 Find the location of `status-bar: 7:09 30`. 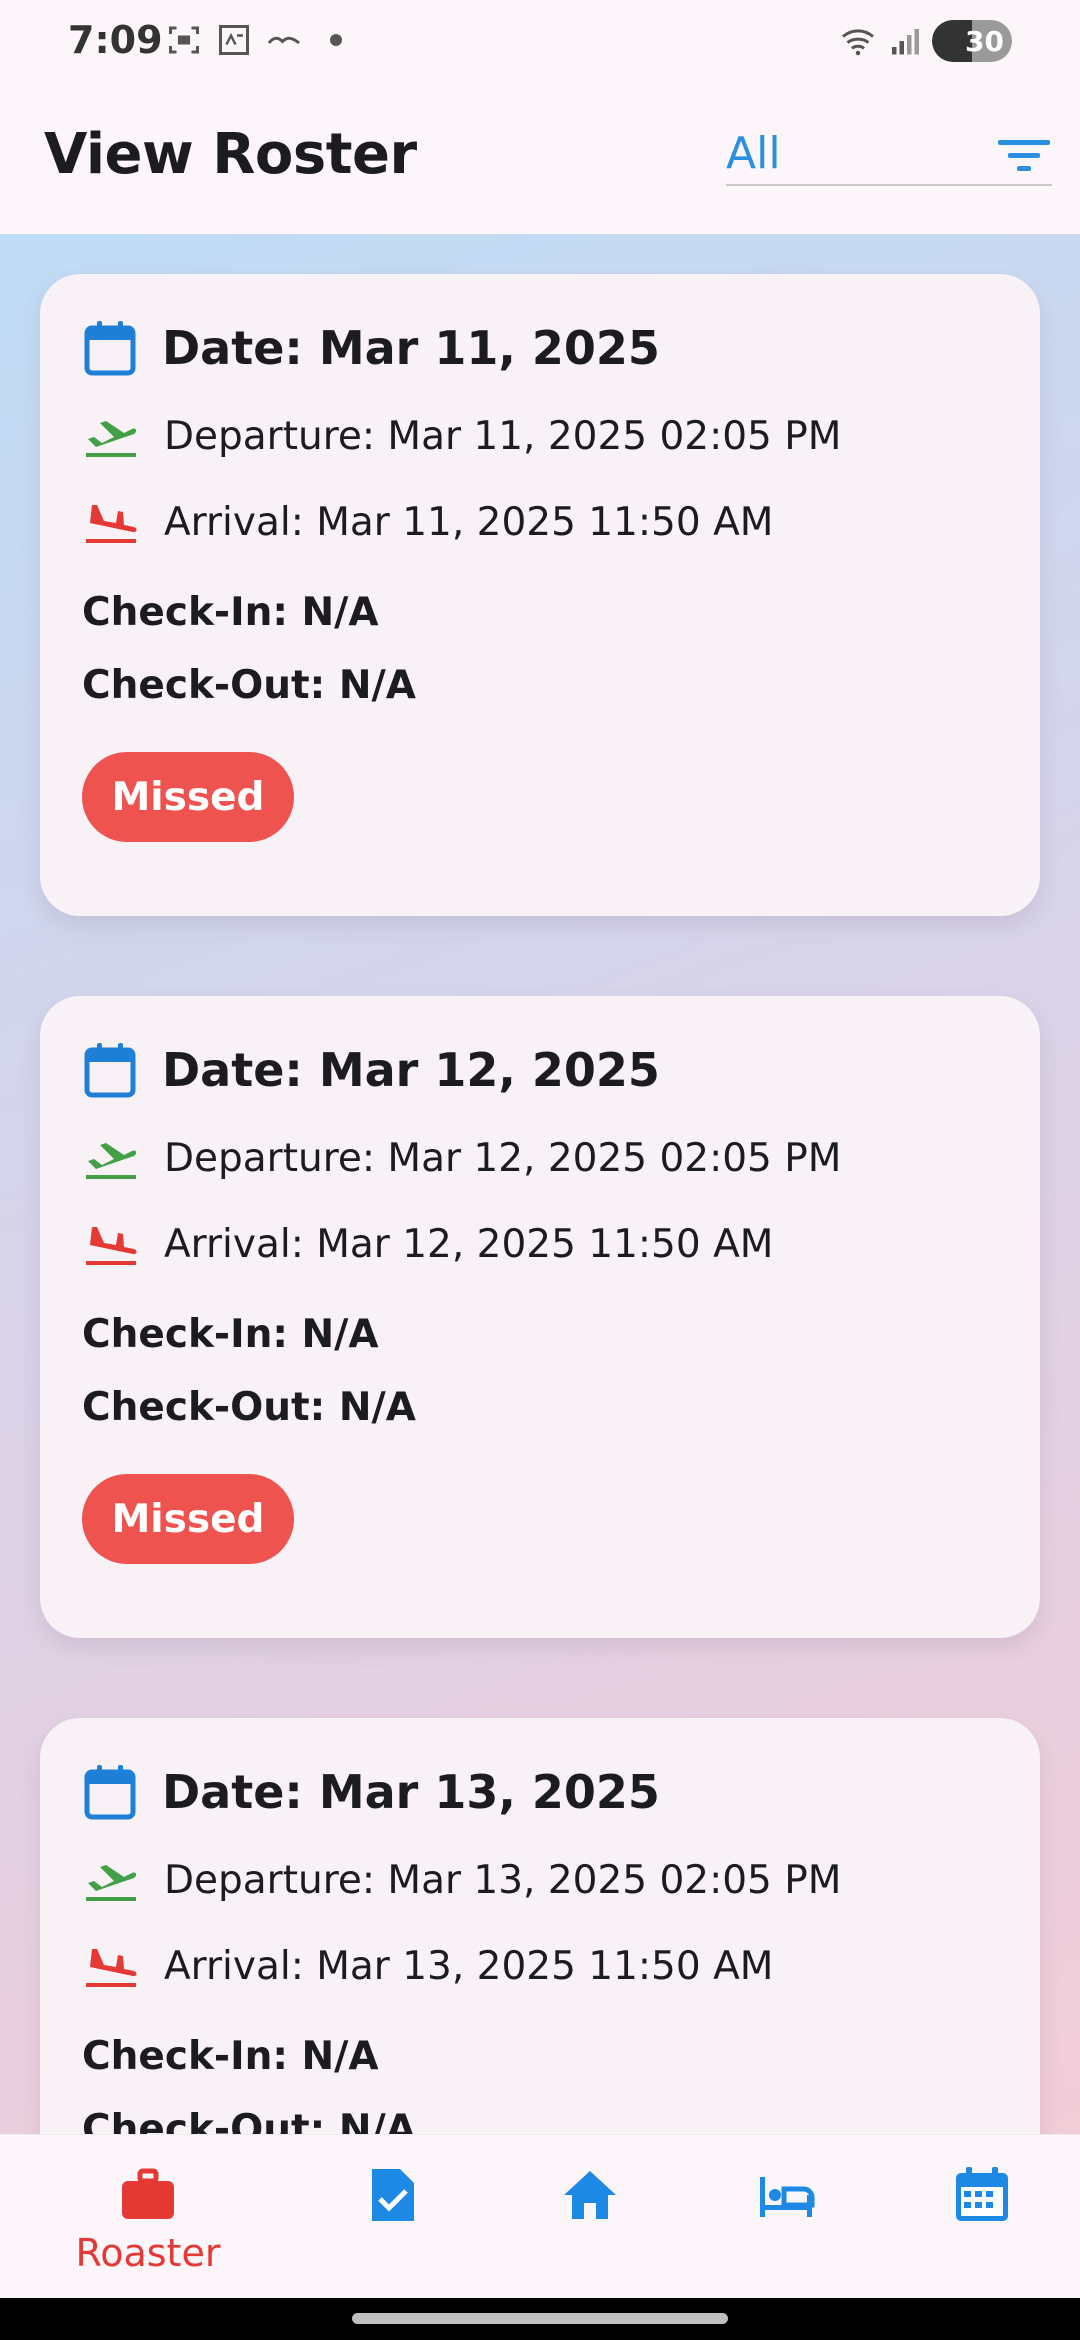

status-bar: 7:09 30 is located at coordinates (540, 41).